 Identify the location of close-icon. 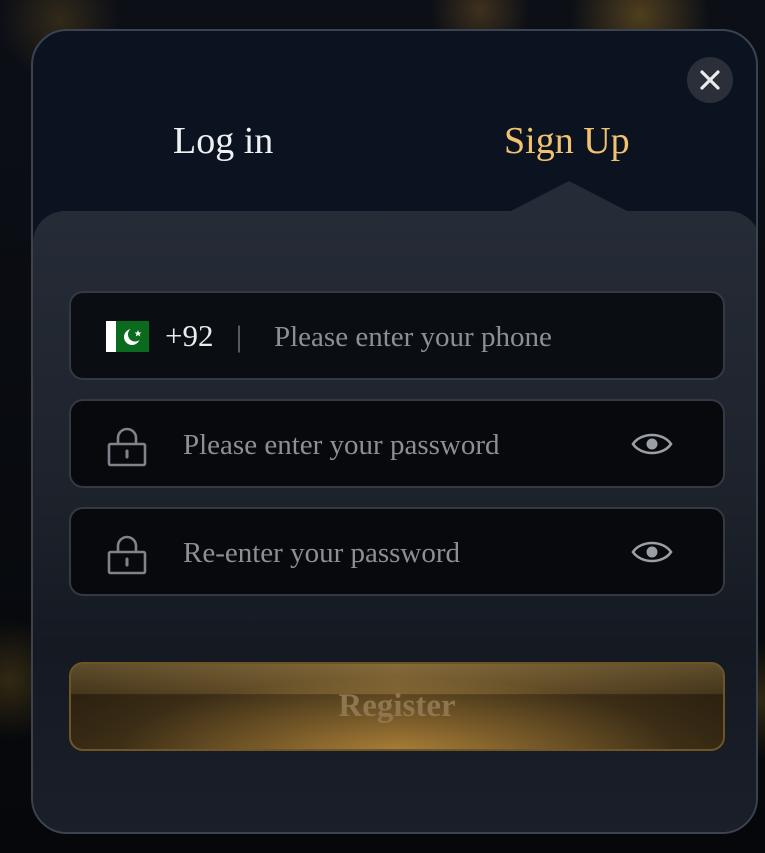
(710, 80).